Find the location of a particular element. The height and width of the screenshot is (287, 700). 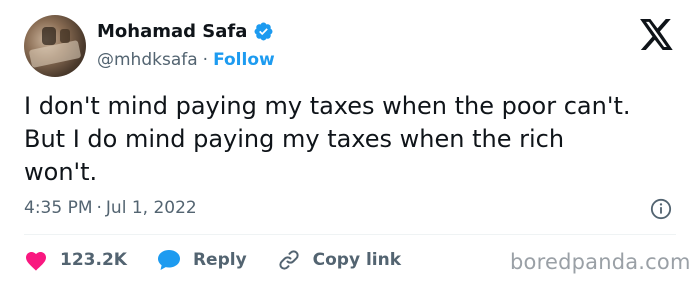

timestamp: 4:35 PM · Jul 1, 2022 is located at coordinates (110, 208).